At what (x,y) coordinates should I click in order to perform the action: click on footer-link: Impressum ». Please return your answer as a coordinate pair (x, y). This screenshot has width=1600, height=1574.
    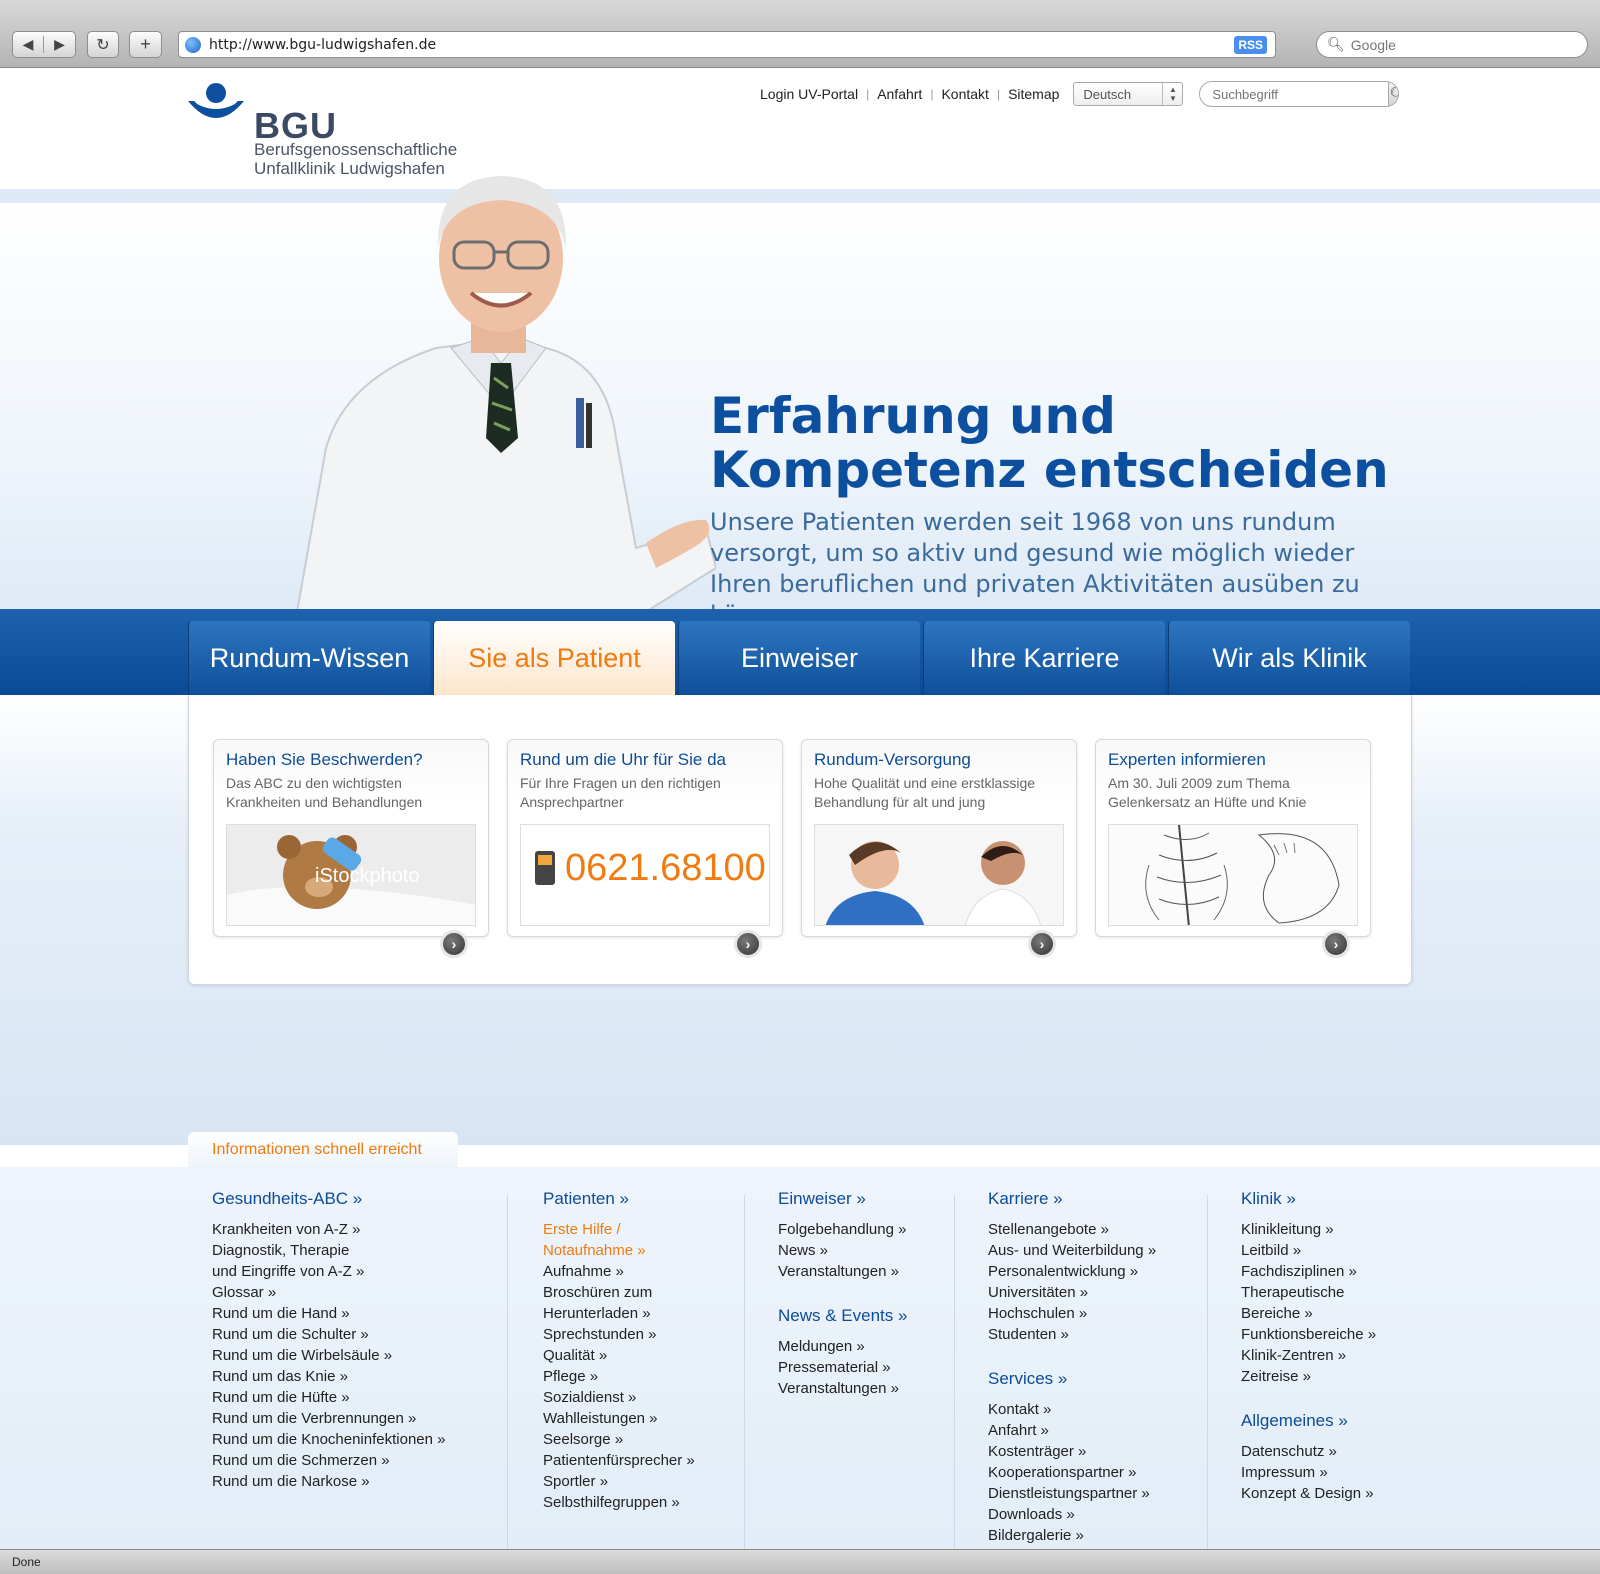
    Looking at the image, I should click on (1308, 1472).